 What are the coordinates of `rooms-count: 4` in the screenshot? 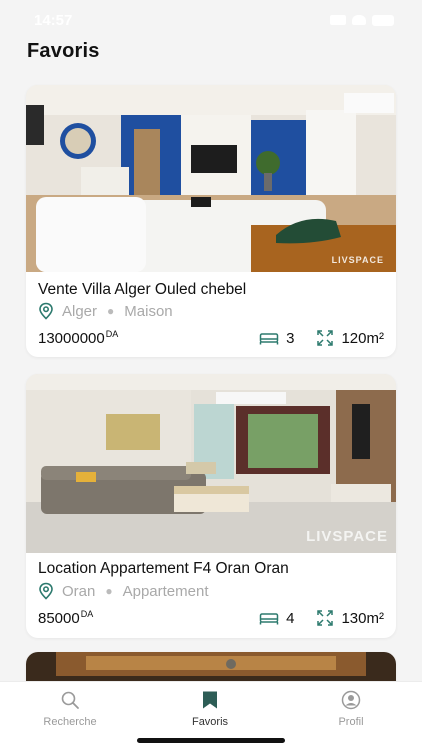 It's located at (290, 618).